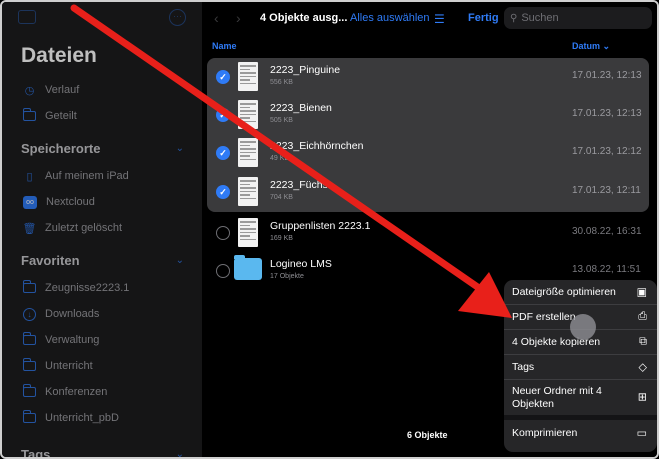  I want to click on menu-item-tags: Tags ◇, so click(580, 367).